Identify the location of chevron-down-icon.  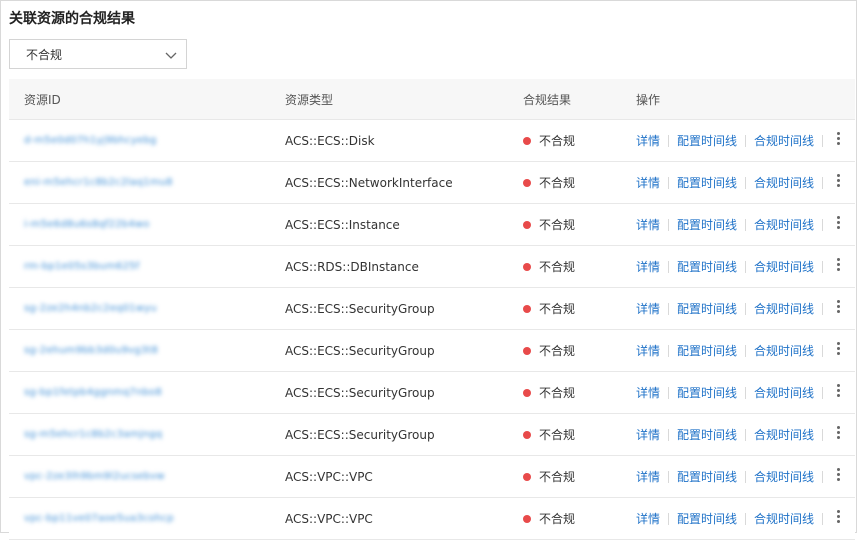
(171, 55).